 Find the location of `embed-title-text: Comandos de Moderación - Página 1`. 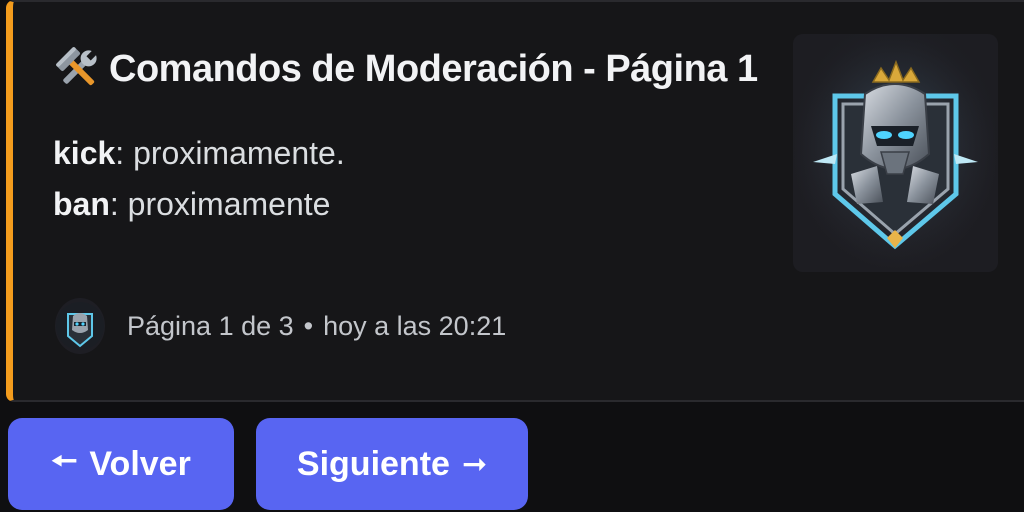

embed-title-text: Comandos de Moderación - Página 1 is located at coordinates (433, 68).